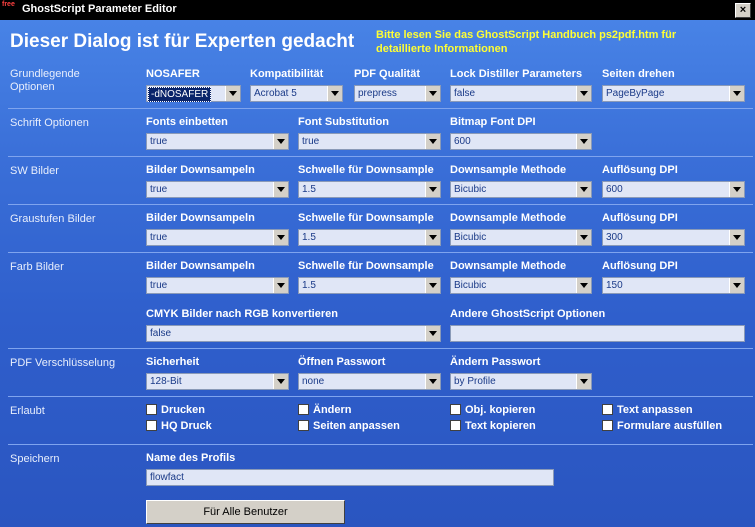 This screenshot has width=755, height=527. I want to click on print-checkbox: Drucken, so click(175, 410).